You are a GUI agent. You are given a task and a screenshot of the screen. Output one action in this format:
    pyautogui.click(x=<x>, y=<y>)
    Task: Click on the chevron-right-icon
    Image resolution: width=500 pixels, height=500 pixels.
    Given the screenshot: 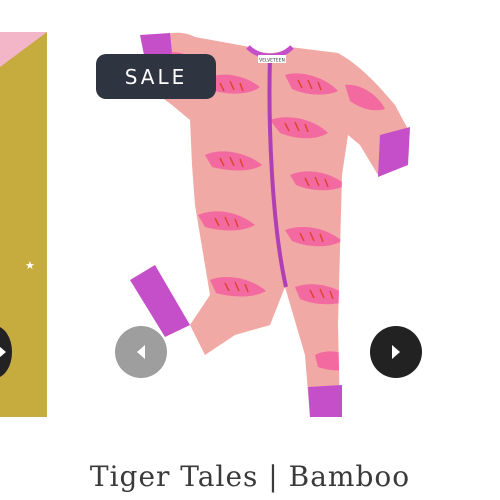 What is the action you would take?
    pyautogui.click(x=396, y=352)
    